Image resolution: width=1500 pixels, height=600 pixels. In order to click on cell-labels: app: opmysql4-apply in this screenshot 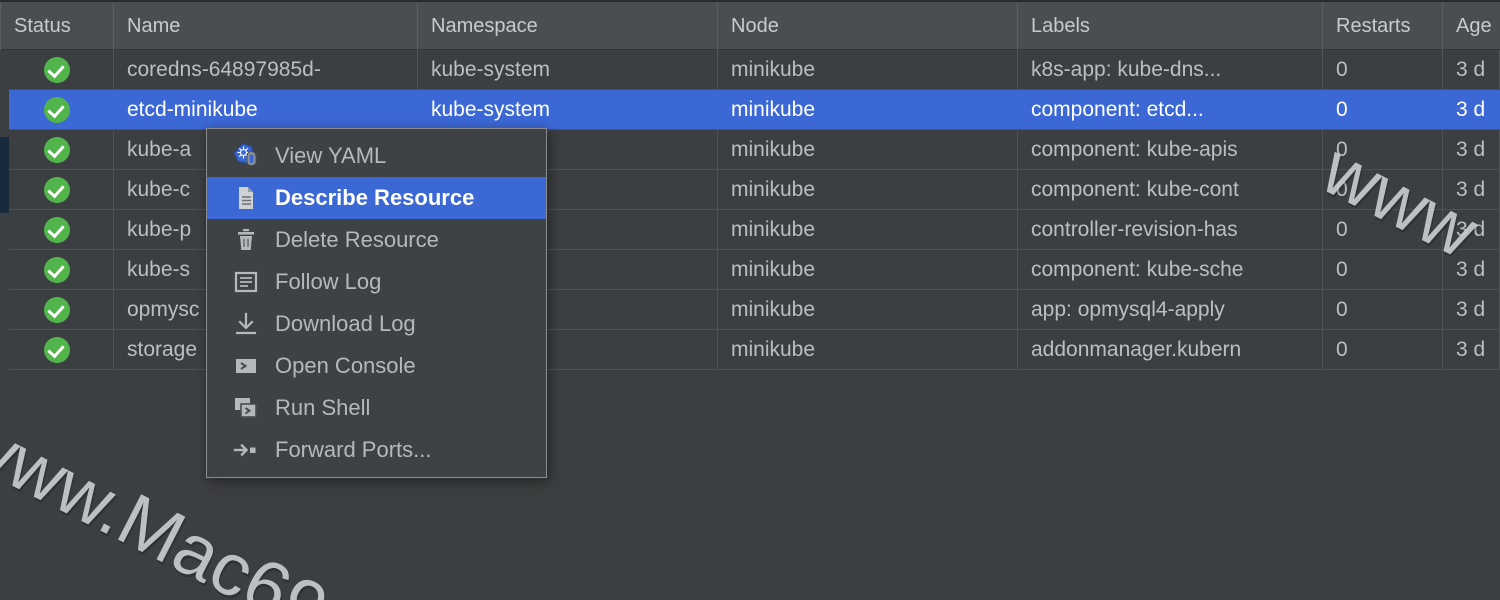, I will do `click(1170, 309)`.